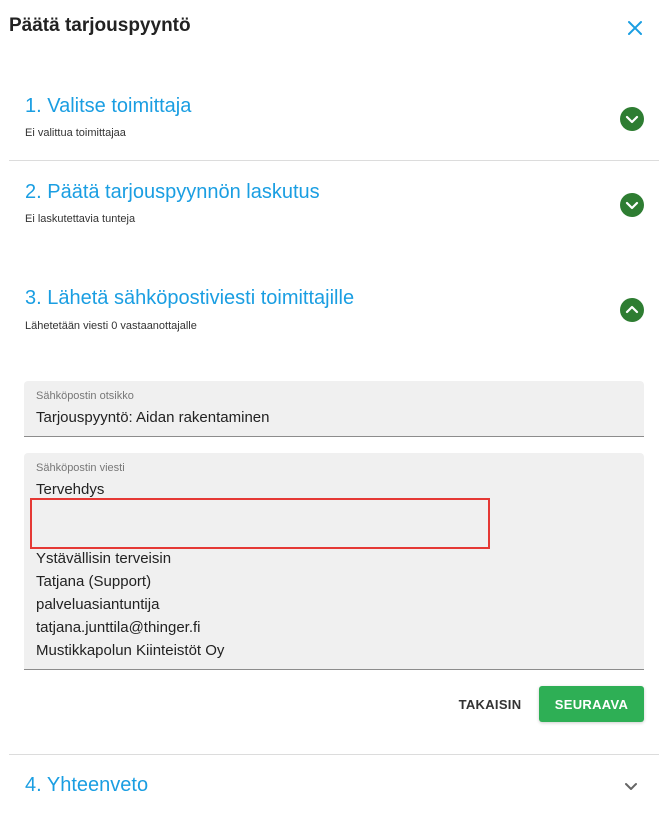 The height and width of the screenshot is (830, 659). Describe the element at coordinates (152, 417) in the screenshot. I see `email-subject-input: Tarjouspyyntö: Aidan rakentaminen` at that location.